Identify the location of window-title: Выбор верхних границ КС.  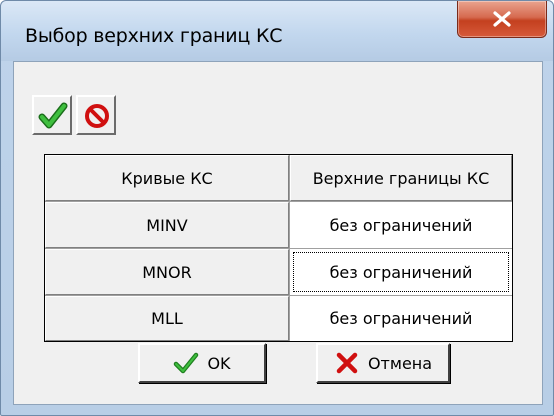
(154, 36).